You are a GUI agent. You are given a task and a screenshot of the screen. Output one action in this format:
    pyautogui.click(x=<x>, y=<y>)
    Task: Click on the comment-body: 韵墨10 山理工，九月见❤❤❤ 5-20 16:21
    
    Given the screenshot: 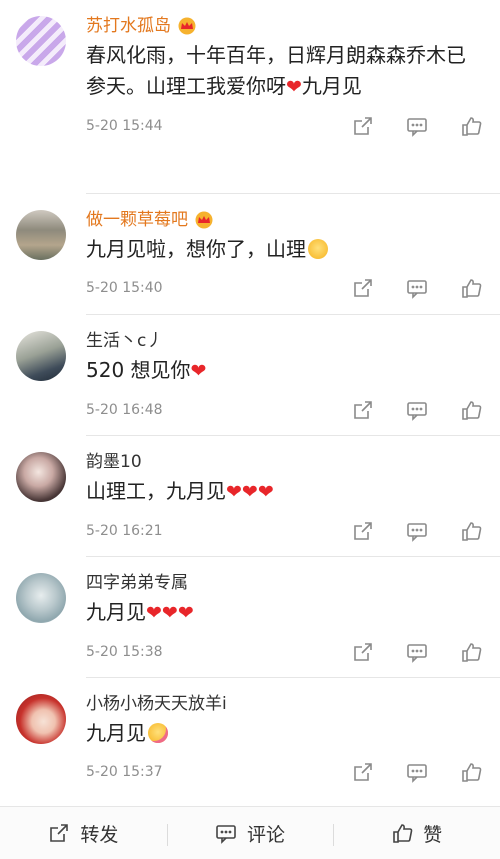 What is the action you would take?
    pyautogui.click(x=293, y=503)
    